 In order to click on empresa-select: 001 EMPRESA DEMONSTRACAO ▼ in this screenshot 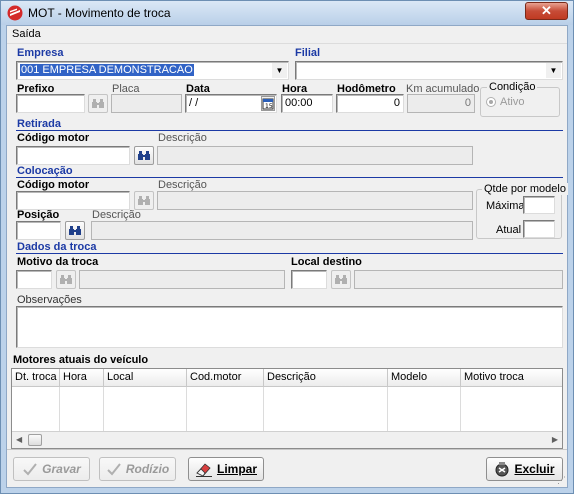, I will do `click(152, 70)`.